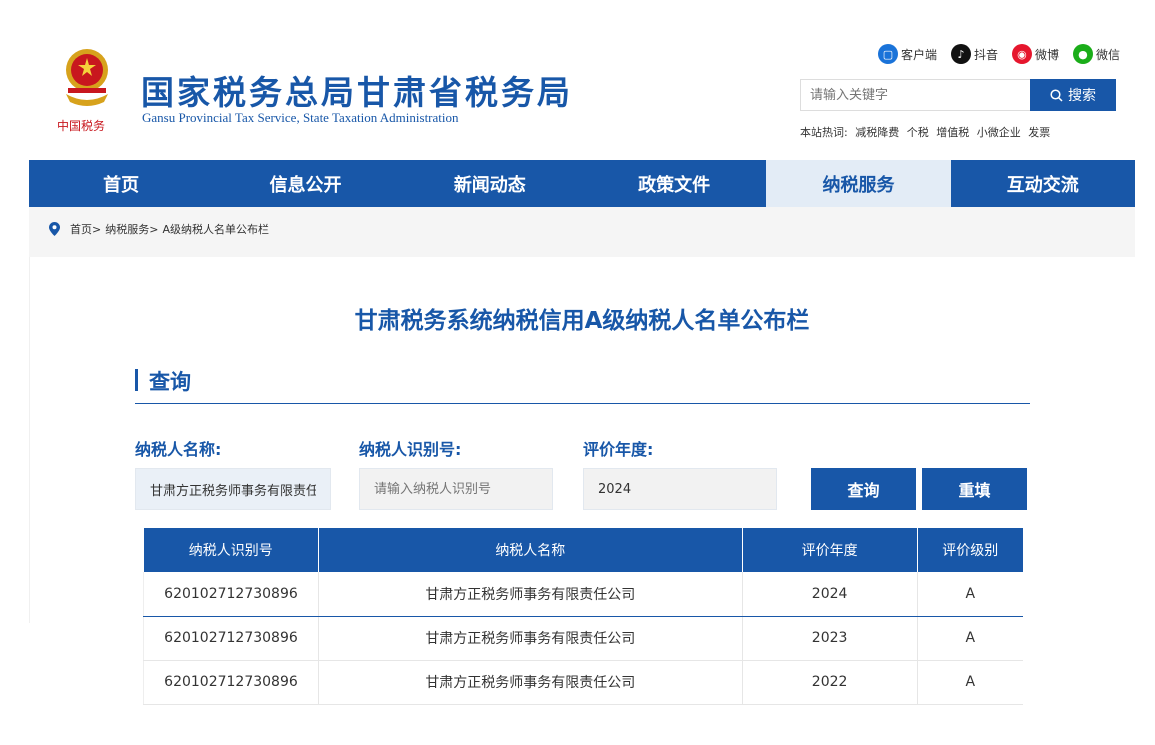  What do you see at coordinates (170, 382) in the screenshot?
I see `section-title: 查询` at bounding box center [170, 382].